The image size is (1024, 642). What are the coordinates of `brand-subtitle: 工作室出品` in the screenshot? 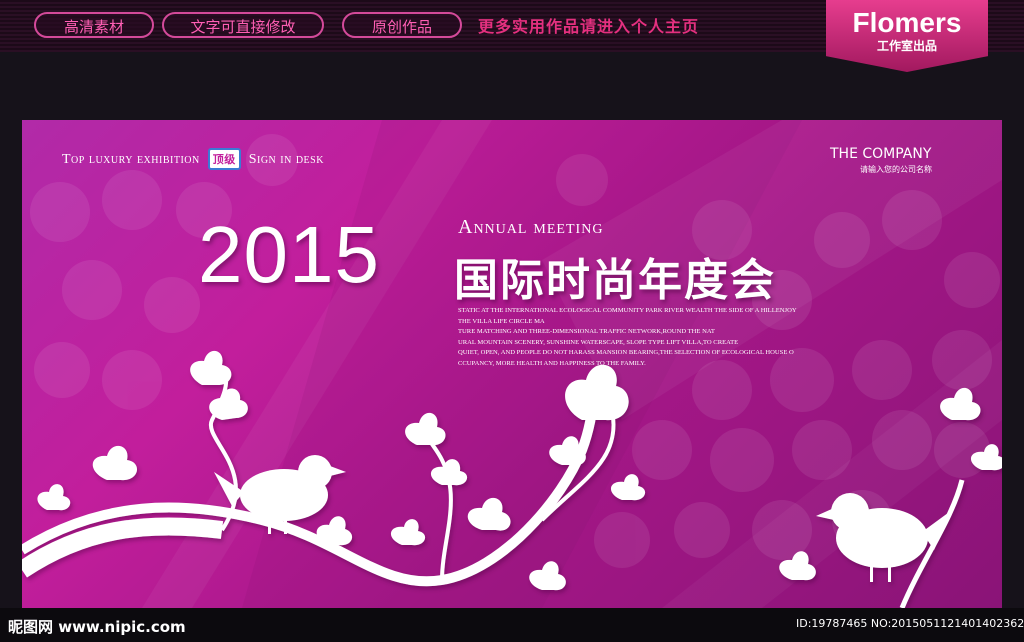 It's located at (906, 46).